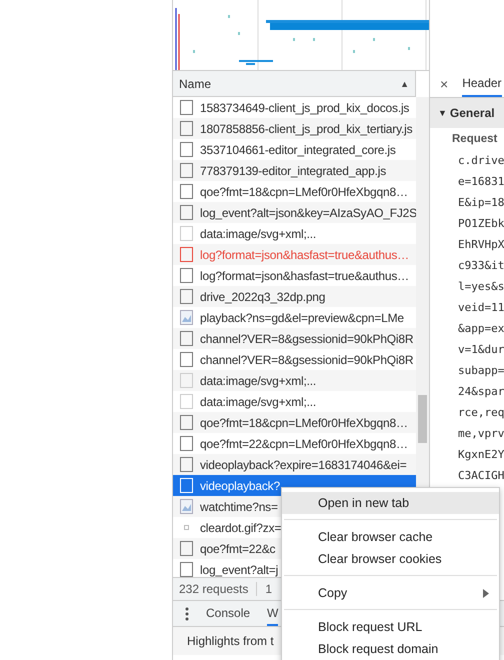 This screenshot has width=504, height=660. What do you see at coordinates (480, 434) in the screenshot?
I see `url-text: me,vprv` at bounding box center [480, 434].